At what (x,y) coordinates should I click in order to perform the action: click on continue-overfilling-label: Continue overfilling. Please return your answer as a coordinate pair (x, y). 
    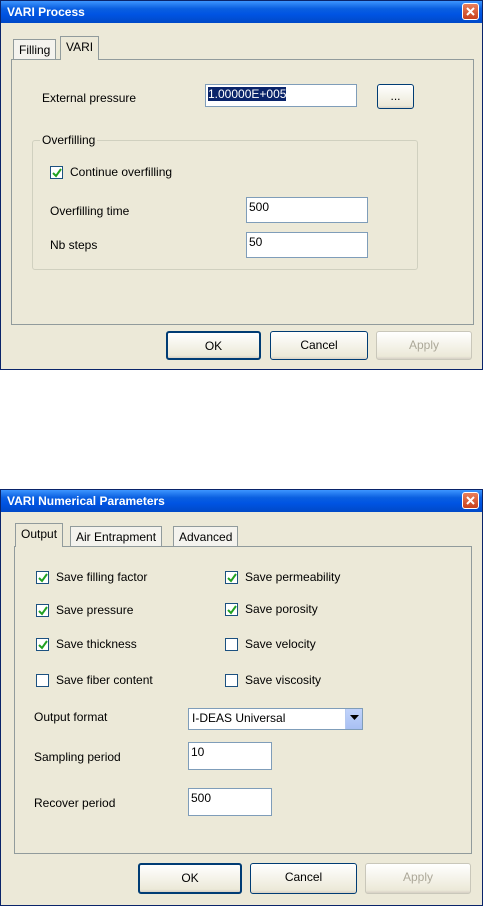
    Looking at the image, I should click on (121, 172).